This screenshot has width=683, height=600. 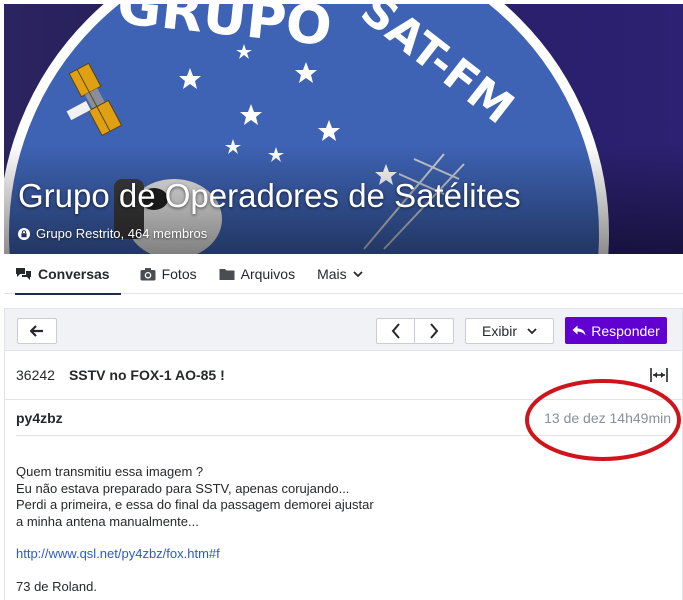 I want to click on camera-icon, so click(x=148, y=274).